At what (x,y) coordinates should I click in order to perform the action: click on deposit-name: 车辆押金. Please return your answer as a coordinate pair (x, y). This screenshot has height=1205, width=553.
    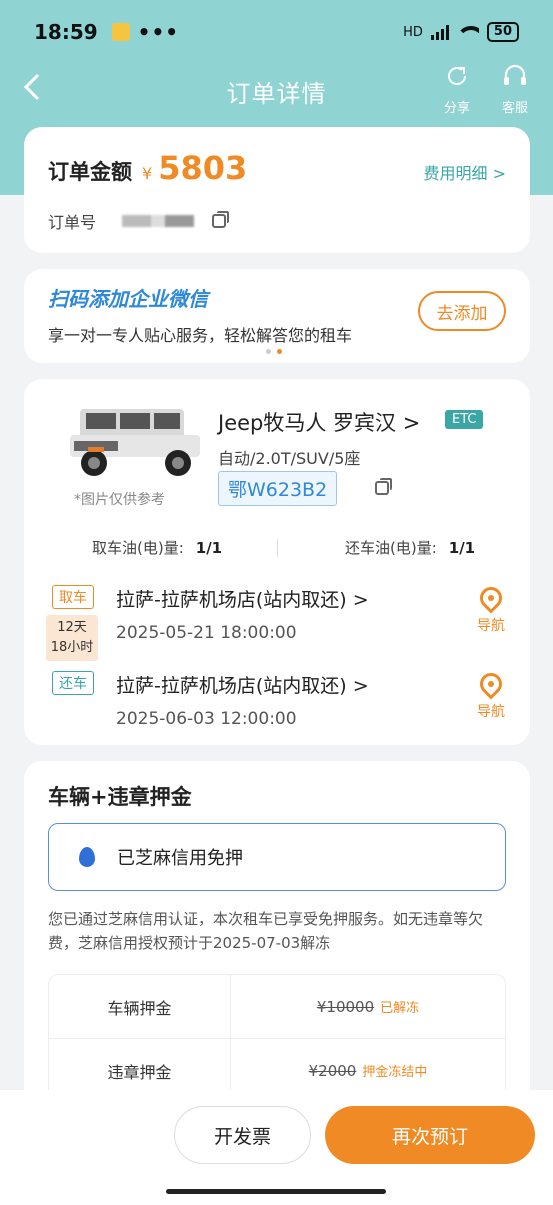
    Looking at the image, I should click on (140, 1006).